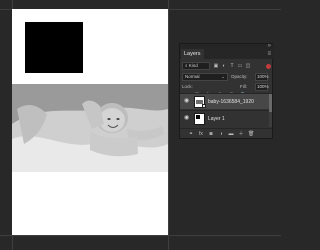 The width and height of the screenshot is (320, 250). What do you see at coordinates (232, 66) in the screenshot?
I see `type-filter-icon: T` at bounding box center [232, 66].